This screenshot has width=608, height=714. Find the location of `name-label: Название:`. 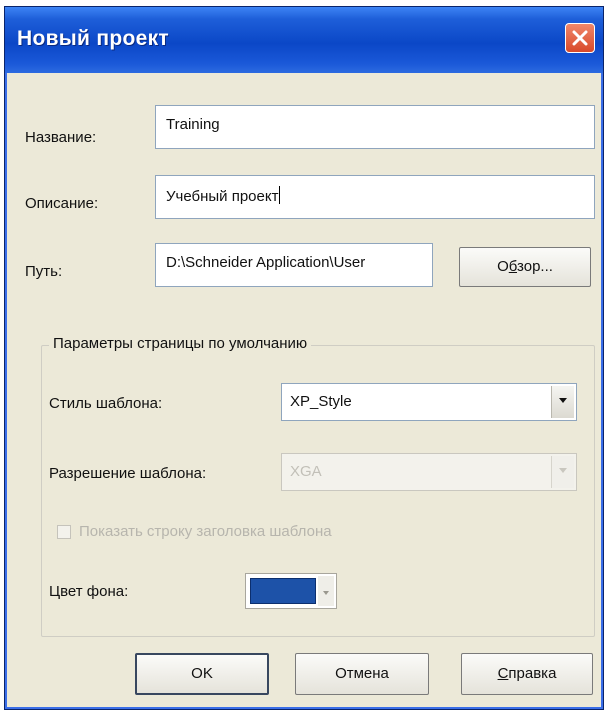

name-label: Название: is located at coordinates (61, 137).